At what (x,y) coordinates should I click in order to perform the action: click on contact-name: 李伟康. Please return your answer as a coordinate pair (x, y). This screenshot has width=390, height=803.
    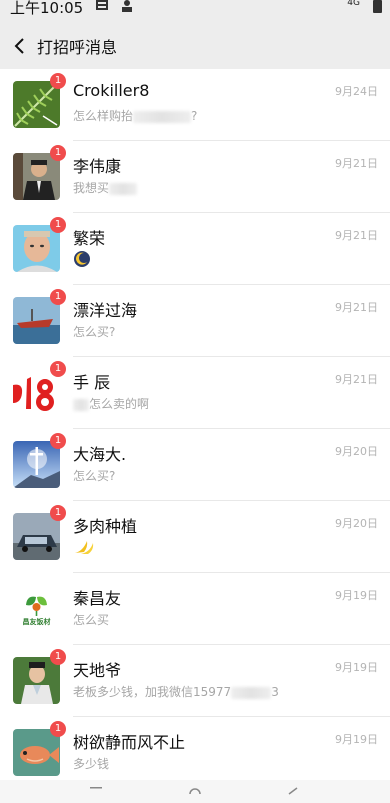
    Looking at the image, I should click on (97, 166).